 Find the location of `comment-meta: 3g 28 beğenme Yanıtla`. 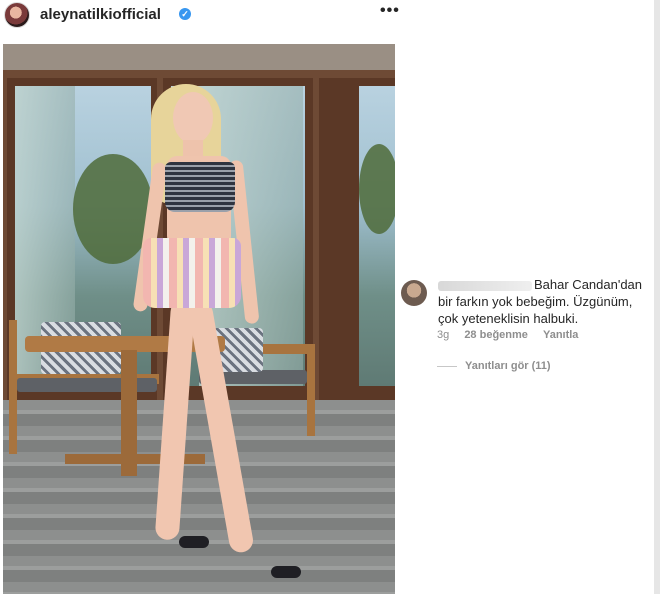

comment-meta: 3g 28 beğenme Yanıtla is located at coordinates (513, 335).